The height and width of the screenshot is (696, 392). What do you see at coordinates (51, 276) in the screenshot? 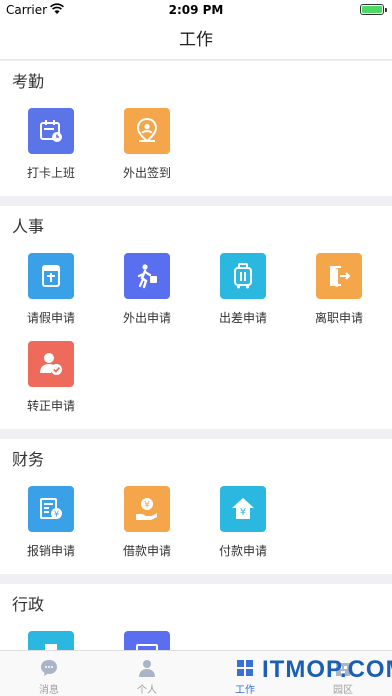
I see `leave-calendar-icon` at bounding box center [51, 276].